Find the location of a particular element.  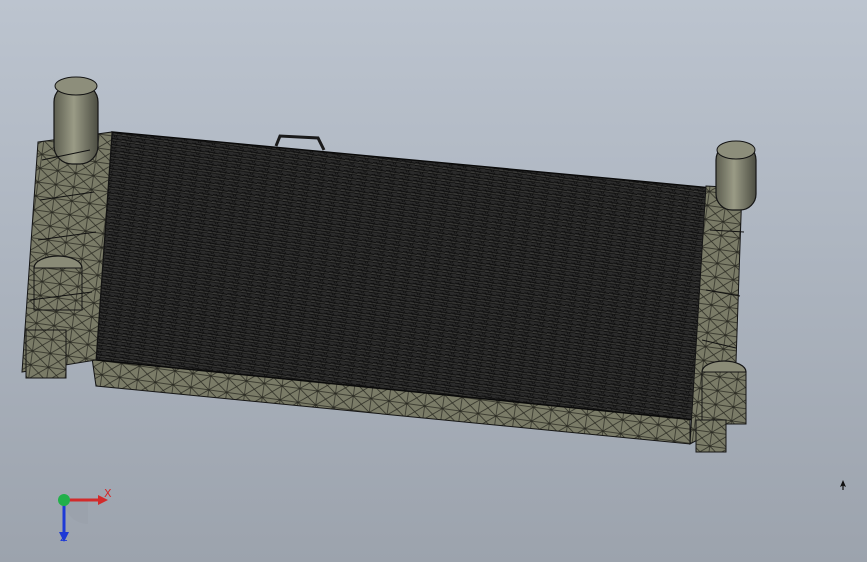

axis-triad: X Z is located at coordinates (84, 513).